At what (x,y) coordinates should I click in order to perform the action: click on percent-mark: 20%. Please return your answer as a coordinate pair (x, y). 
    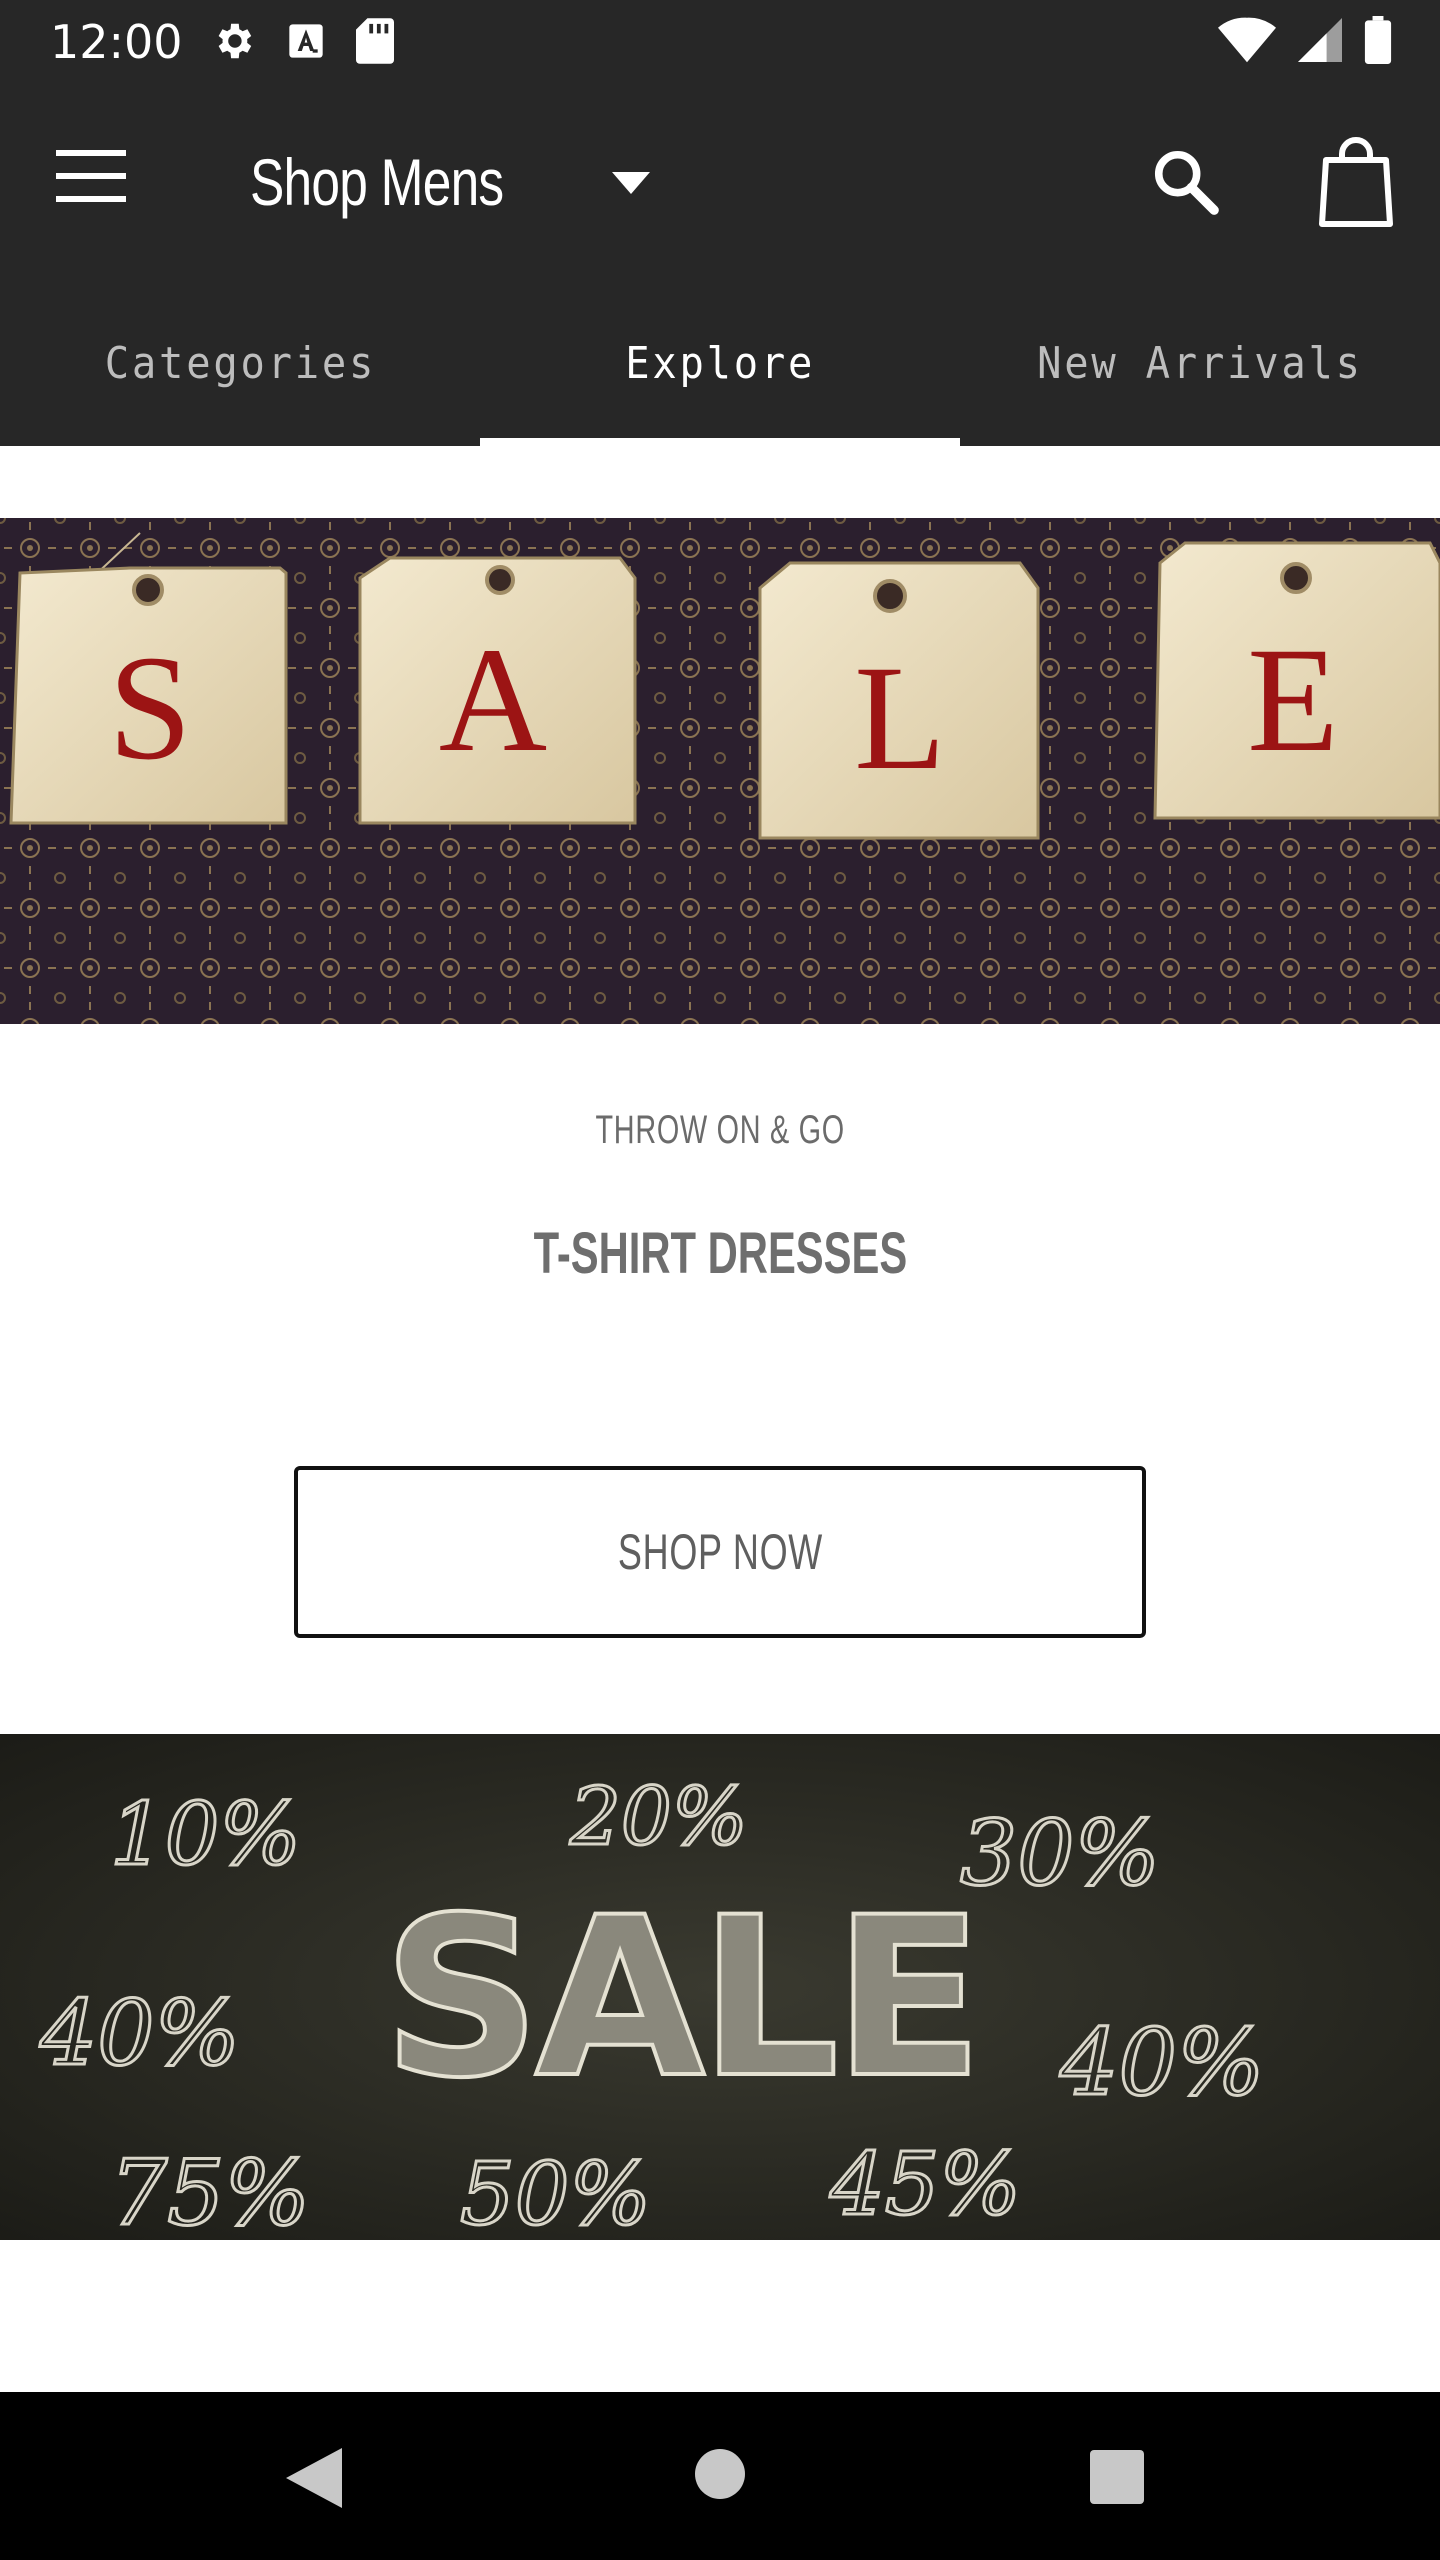
    Looking at the image, I should click on (658, 1816).